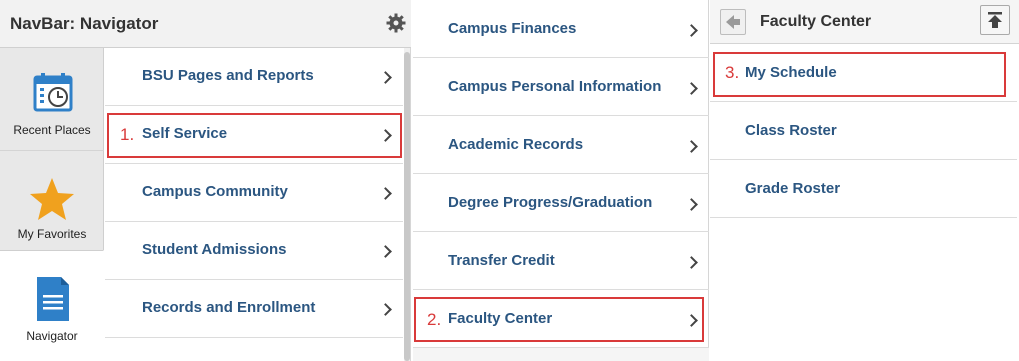 The width and height of the screenshot is (1019, 361). I want to click on rail-navigator: Navigator, so click(52, 305).